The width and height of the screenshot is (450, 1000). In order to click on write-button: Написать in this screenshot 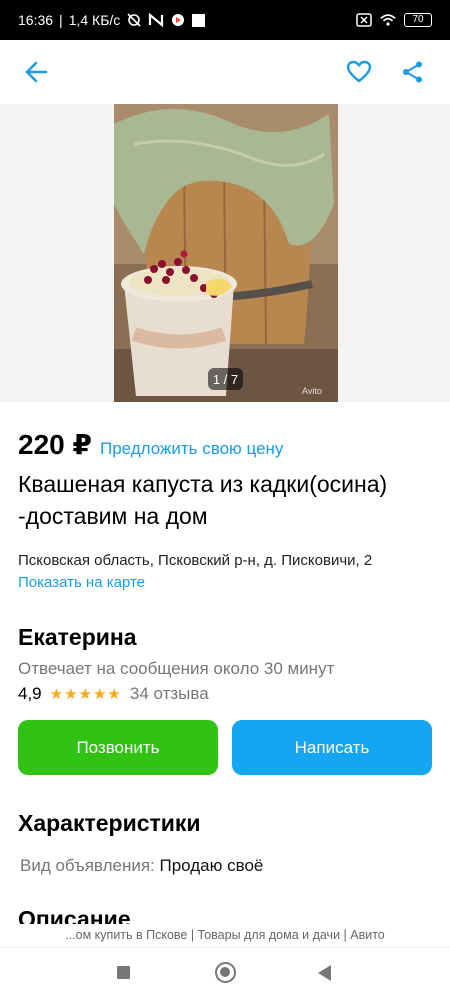, I will do `click(332, 747)`.